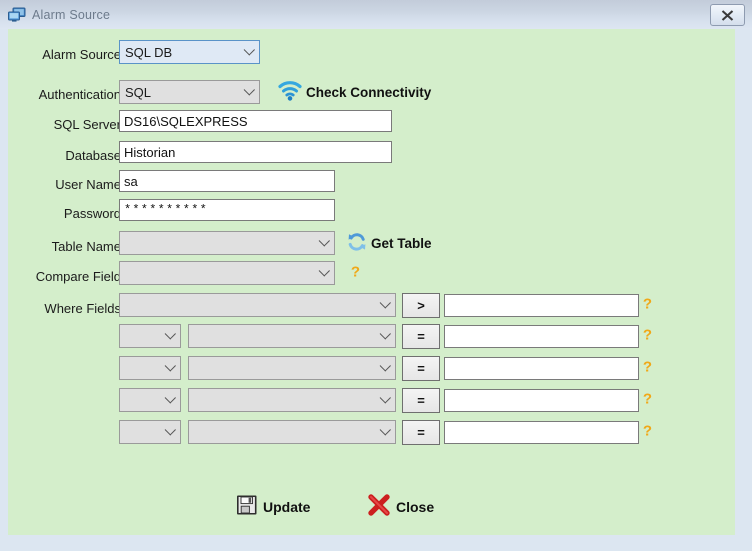  What do you see at coordinates (189, 52) in the screenshot?
I see `alarm-source-select: SQL DB` at bounding box center [189, 52].